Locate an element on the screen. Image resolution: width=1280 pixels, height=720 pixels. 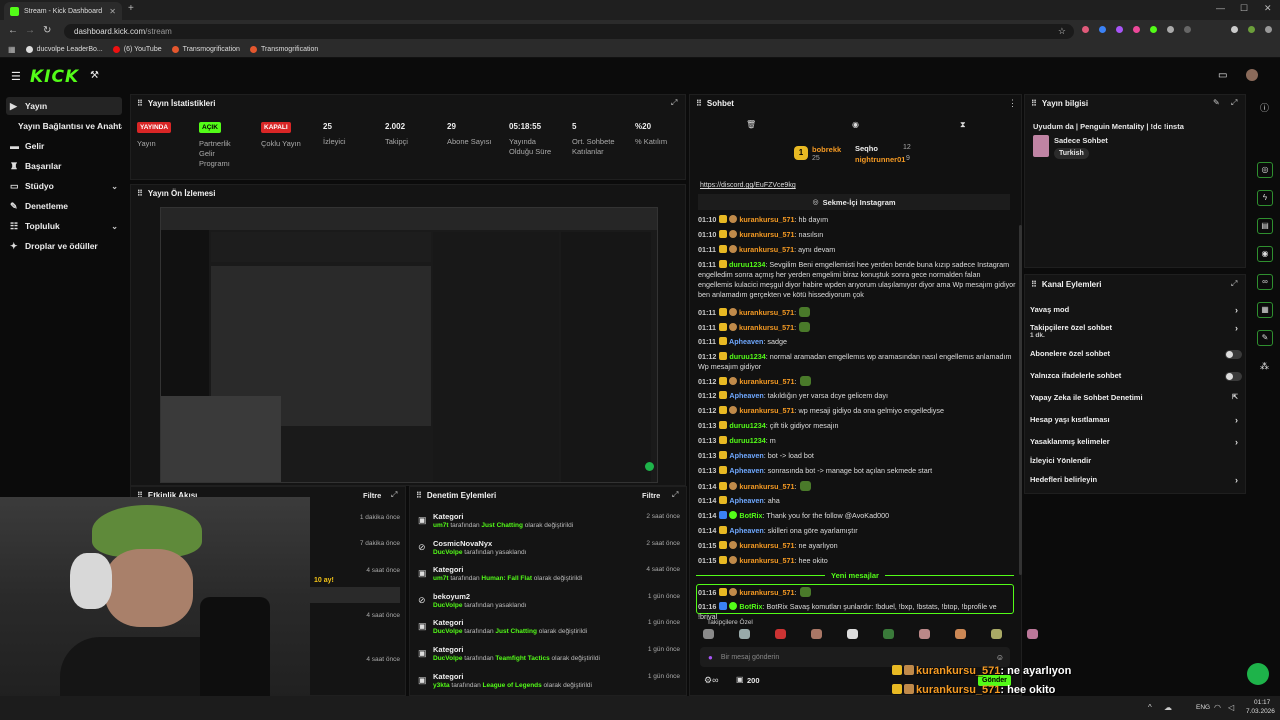
rail-tool-button: ✎ is located at coordinates (1265, 338).